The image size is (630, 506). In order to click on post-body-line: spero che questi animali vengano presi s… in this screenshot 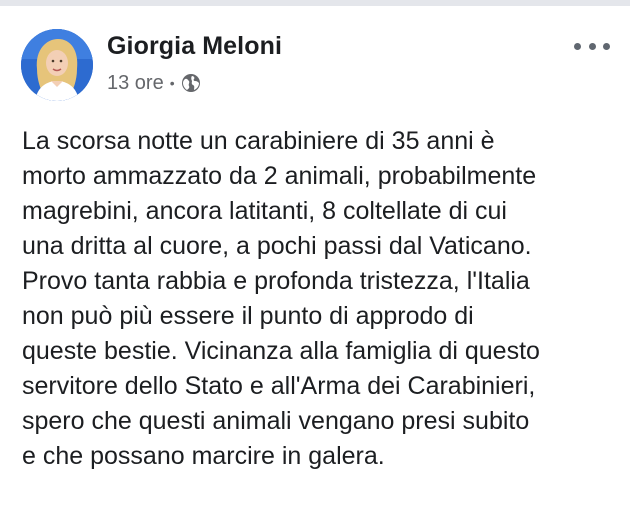, I will do `click(276, 421)`.